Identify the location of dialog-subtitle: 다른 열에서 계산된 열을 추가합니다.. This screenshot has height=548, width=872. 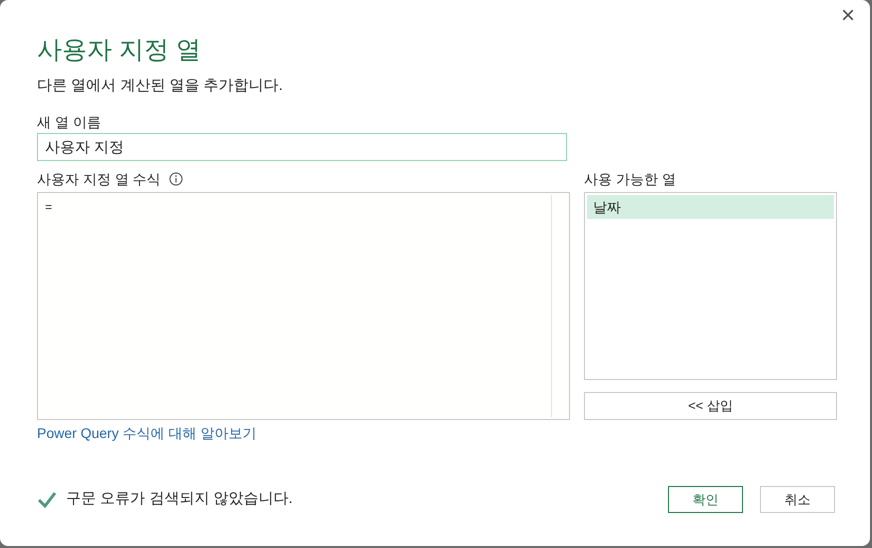
(160, 86).